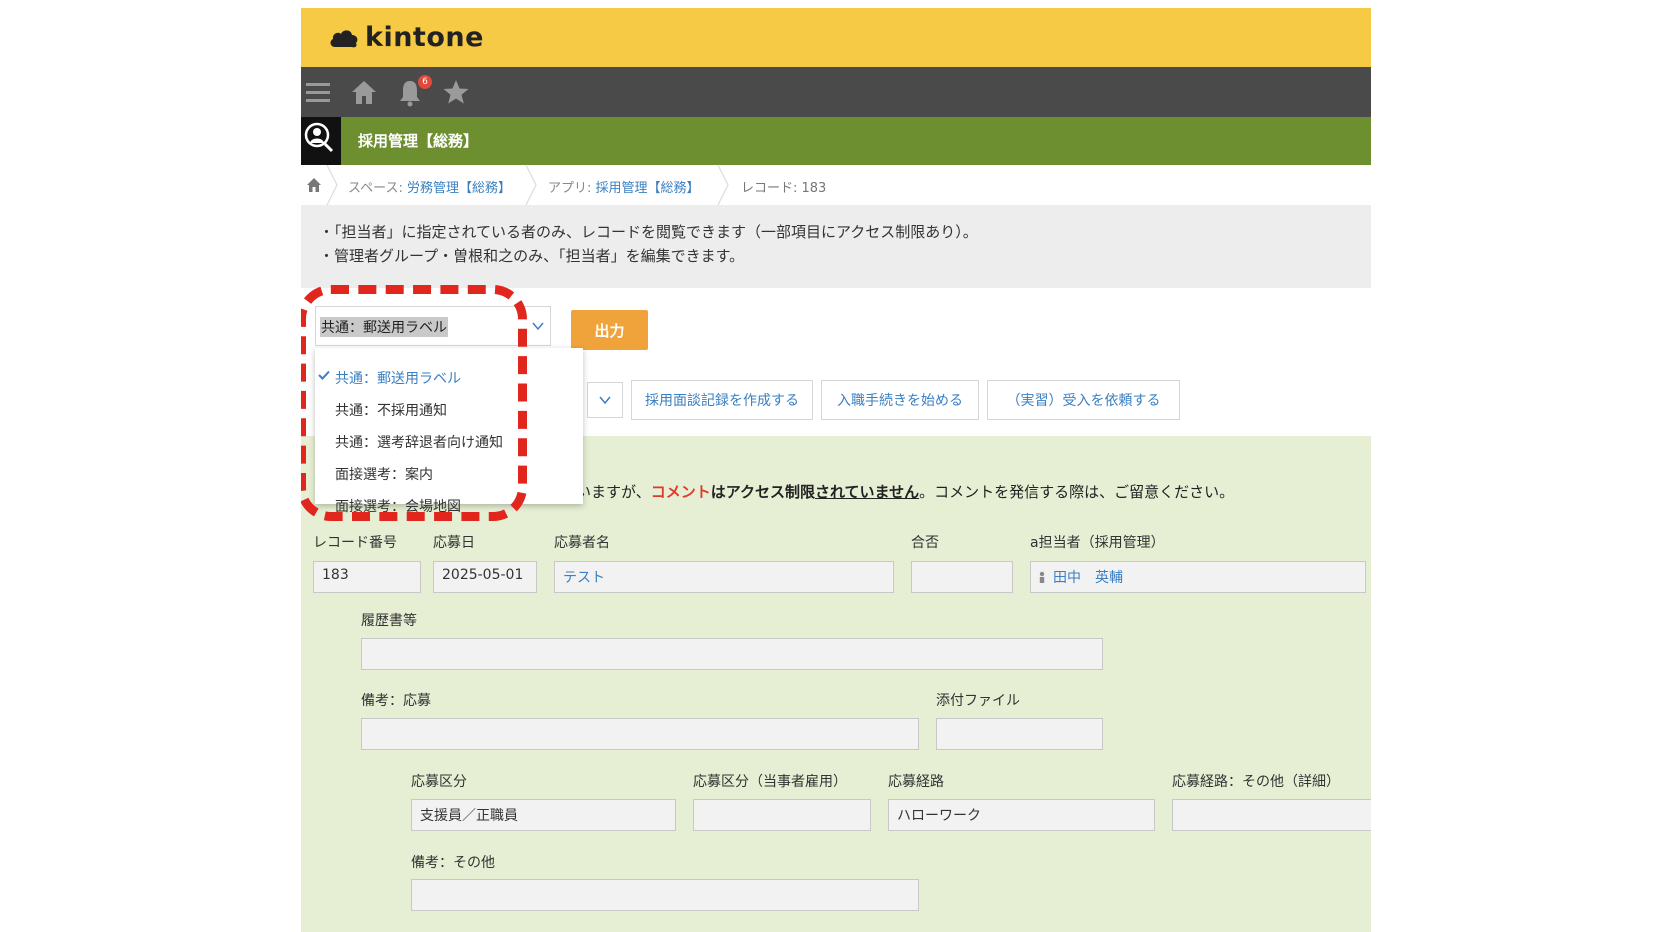  Describe the element at coordinates (318, 92) in the screenshot. I see `hamburger-icon` at that location.